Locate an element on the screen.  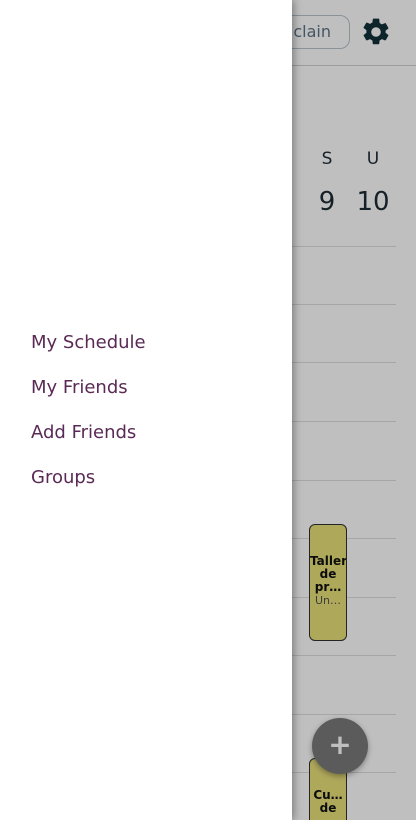
menu-item-groups: Groups is located at coordinates (88, 477).